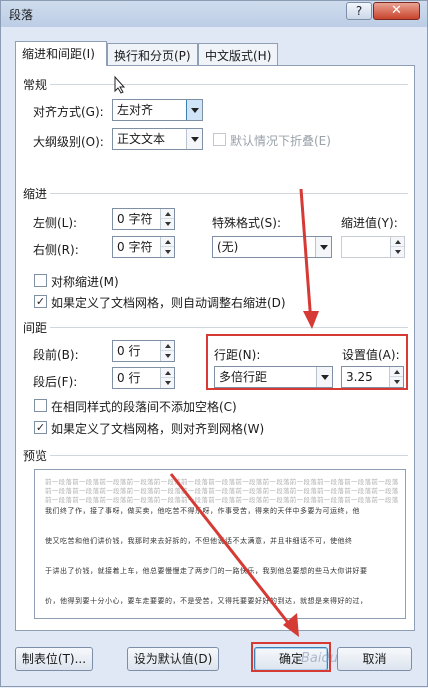  I want to click on mouse-pointer-icon, so click(120, 85).